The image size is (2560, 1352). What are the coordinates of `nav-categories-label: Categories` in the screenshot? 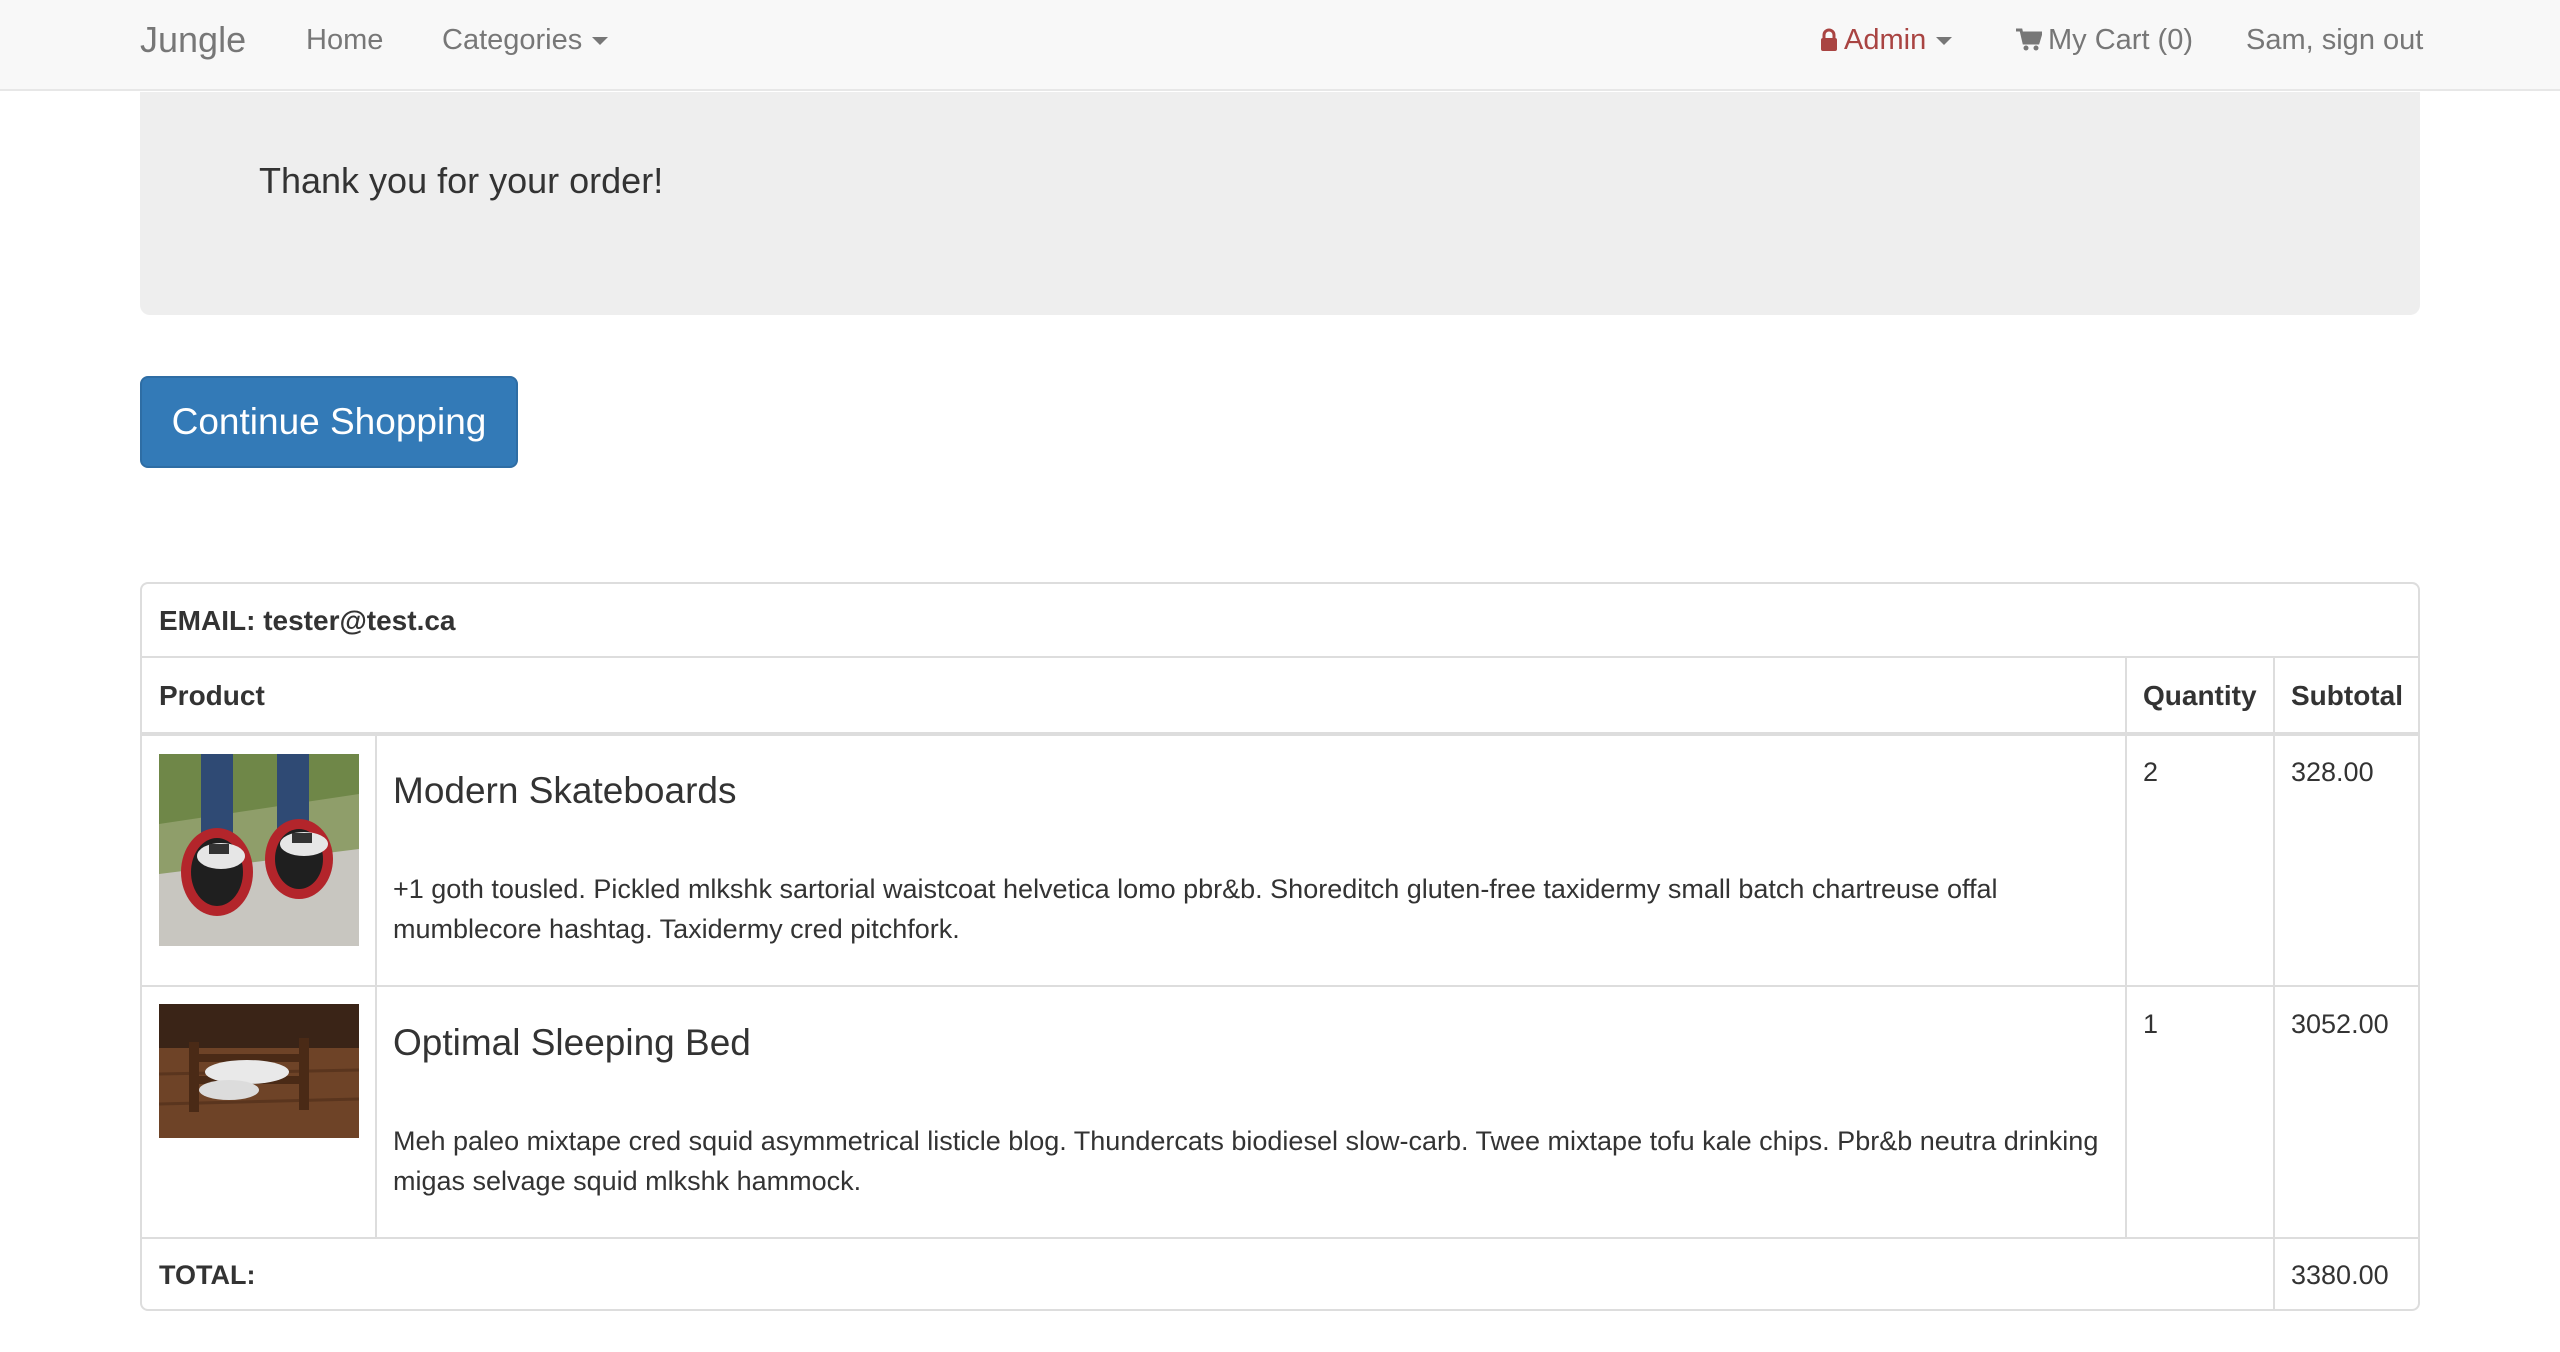 It's located at (512, 40).